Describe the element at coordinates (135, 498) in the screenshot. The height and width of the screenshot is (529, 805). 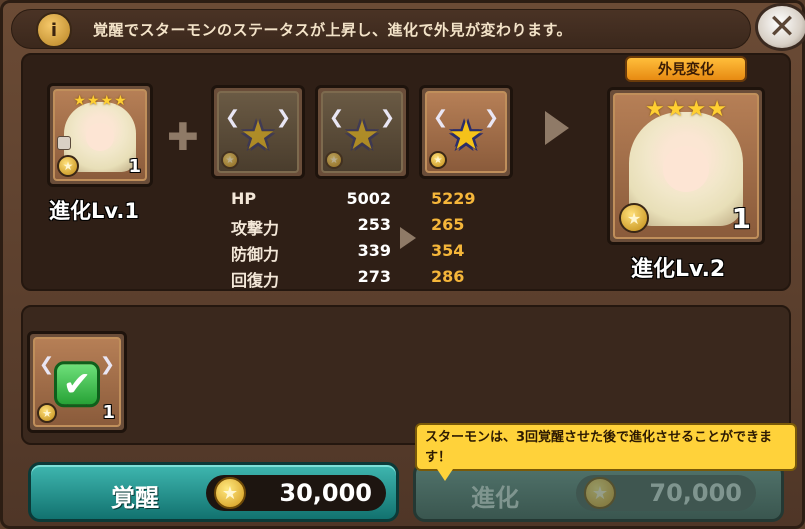
I see `awaken-button-label: 覚醒` at that location.